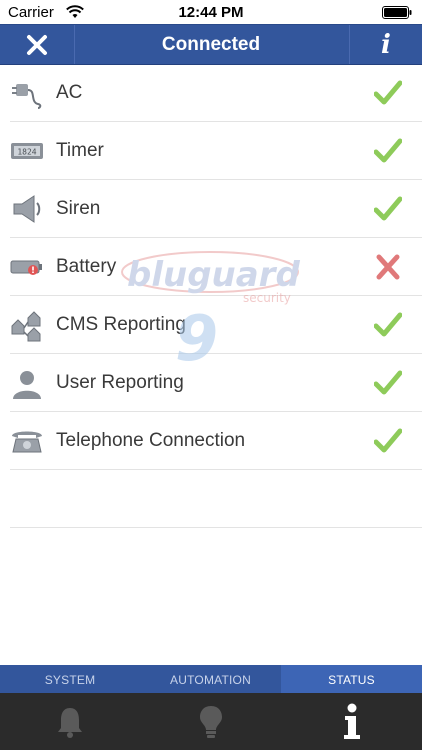 Image resolution: width=422 pixels, height=750 pixels. I want to click on navigation-bar: Connected i, so click(211, 44).